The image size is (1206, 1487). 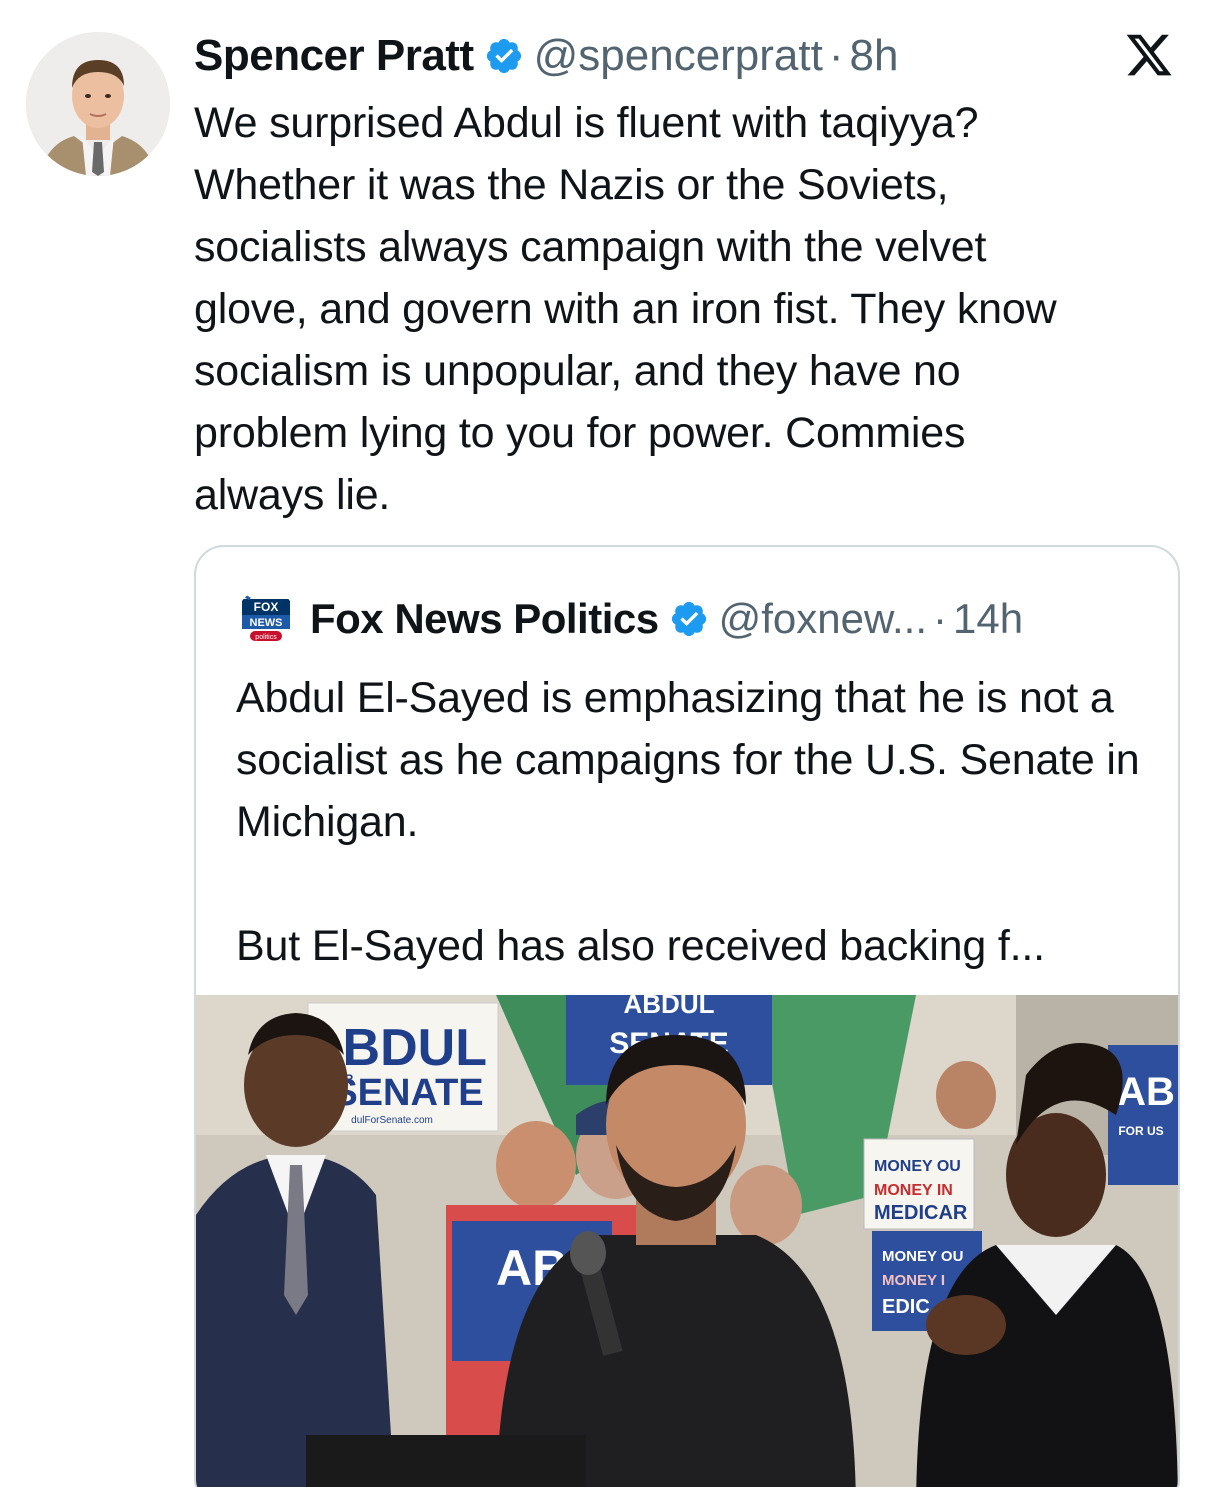 I want to click on sign-medicare-1: MONEY OU MONEY IN MEDICAR, so click(x=919, y=1184).